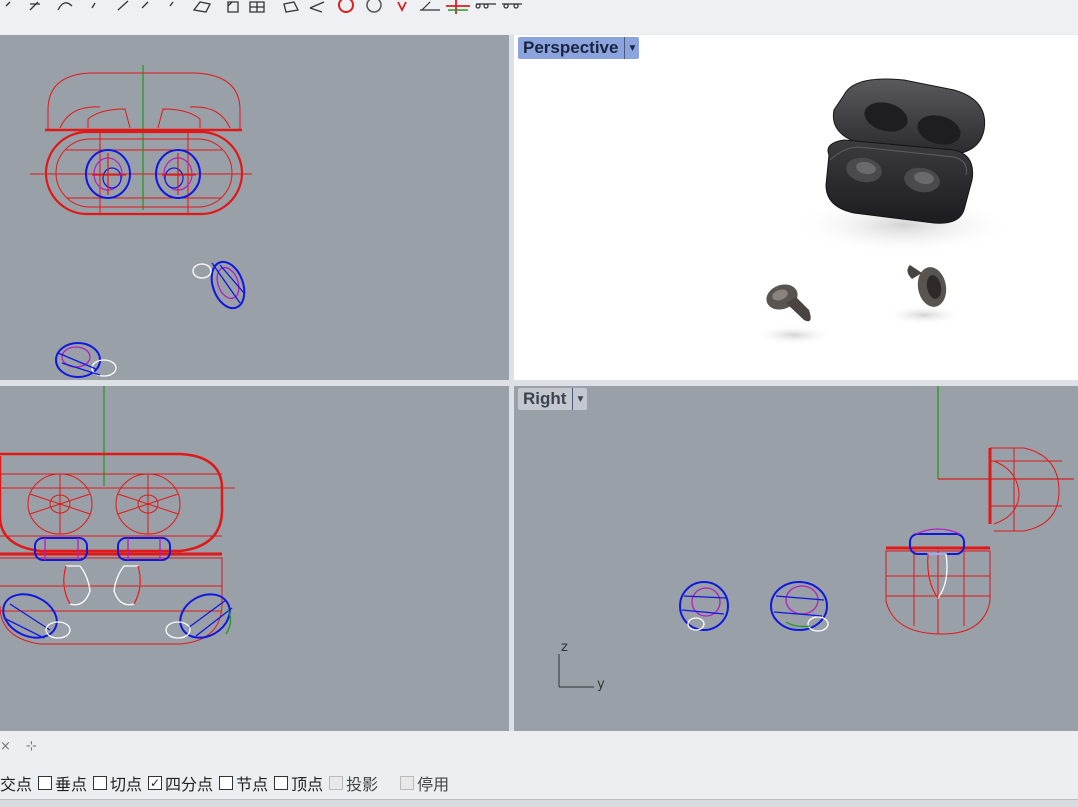 This screenshot has height=807, width=1078. What do you see at coordinates (485, 6) in the screenshot?
I see `tool-chain-icon` at bounding box center [485, 6].